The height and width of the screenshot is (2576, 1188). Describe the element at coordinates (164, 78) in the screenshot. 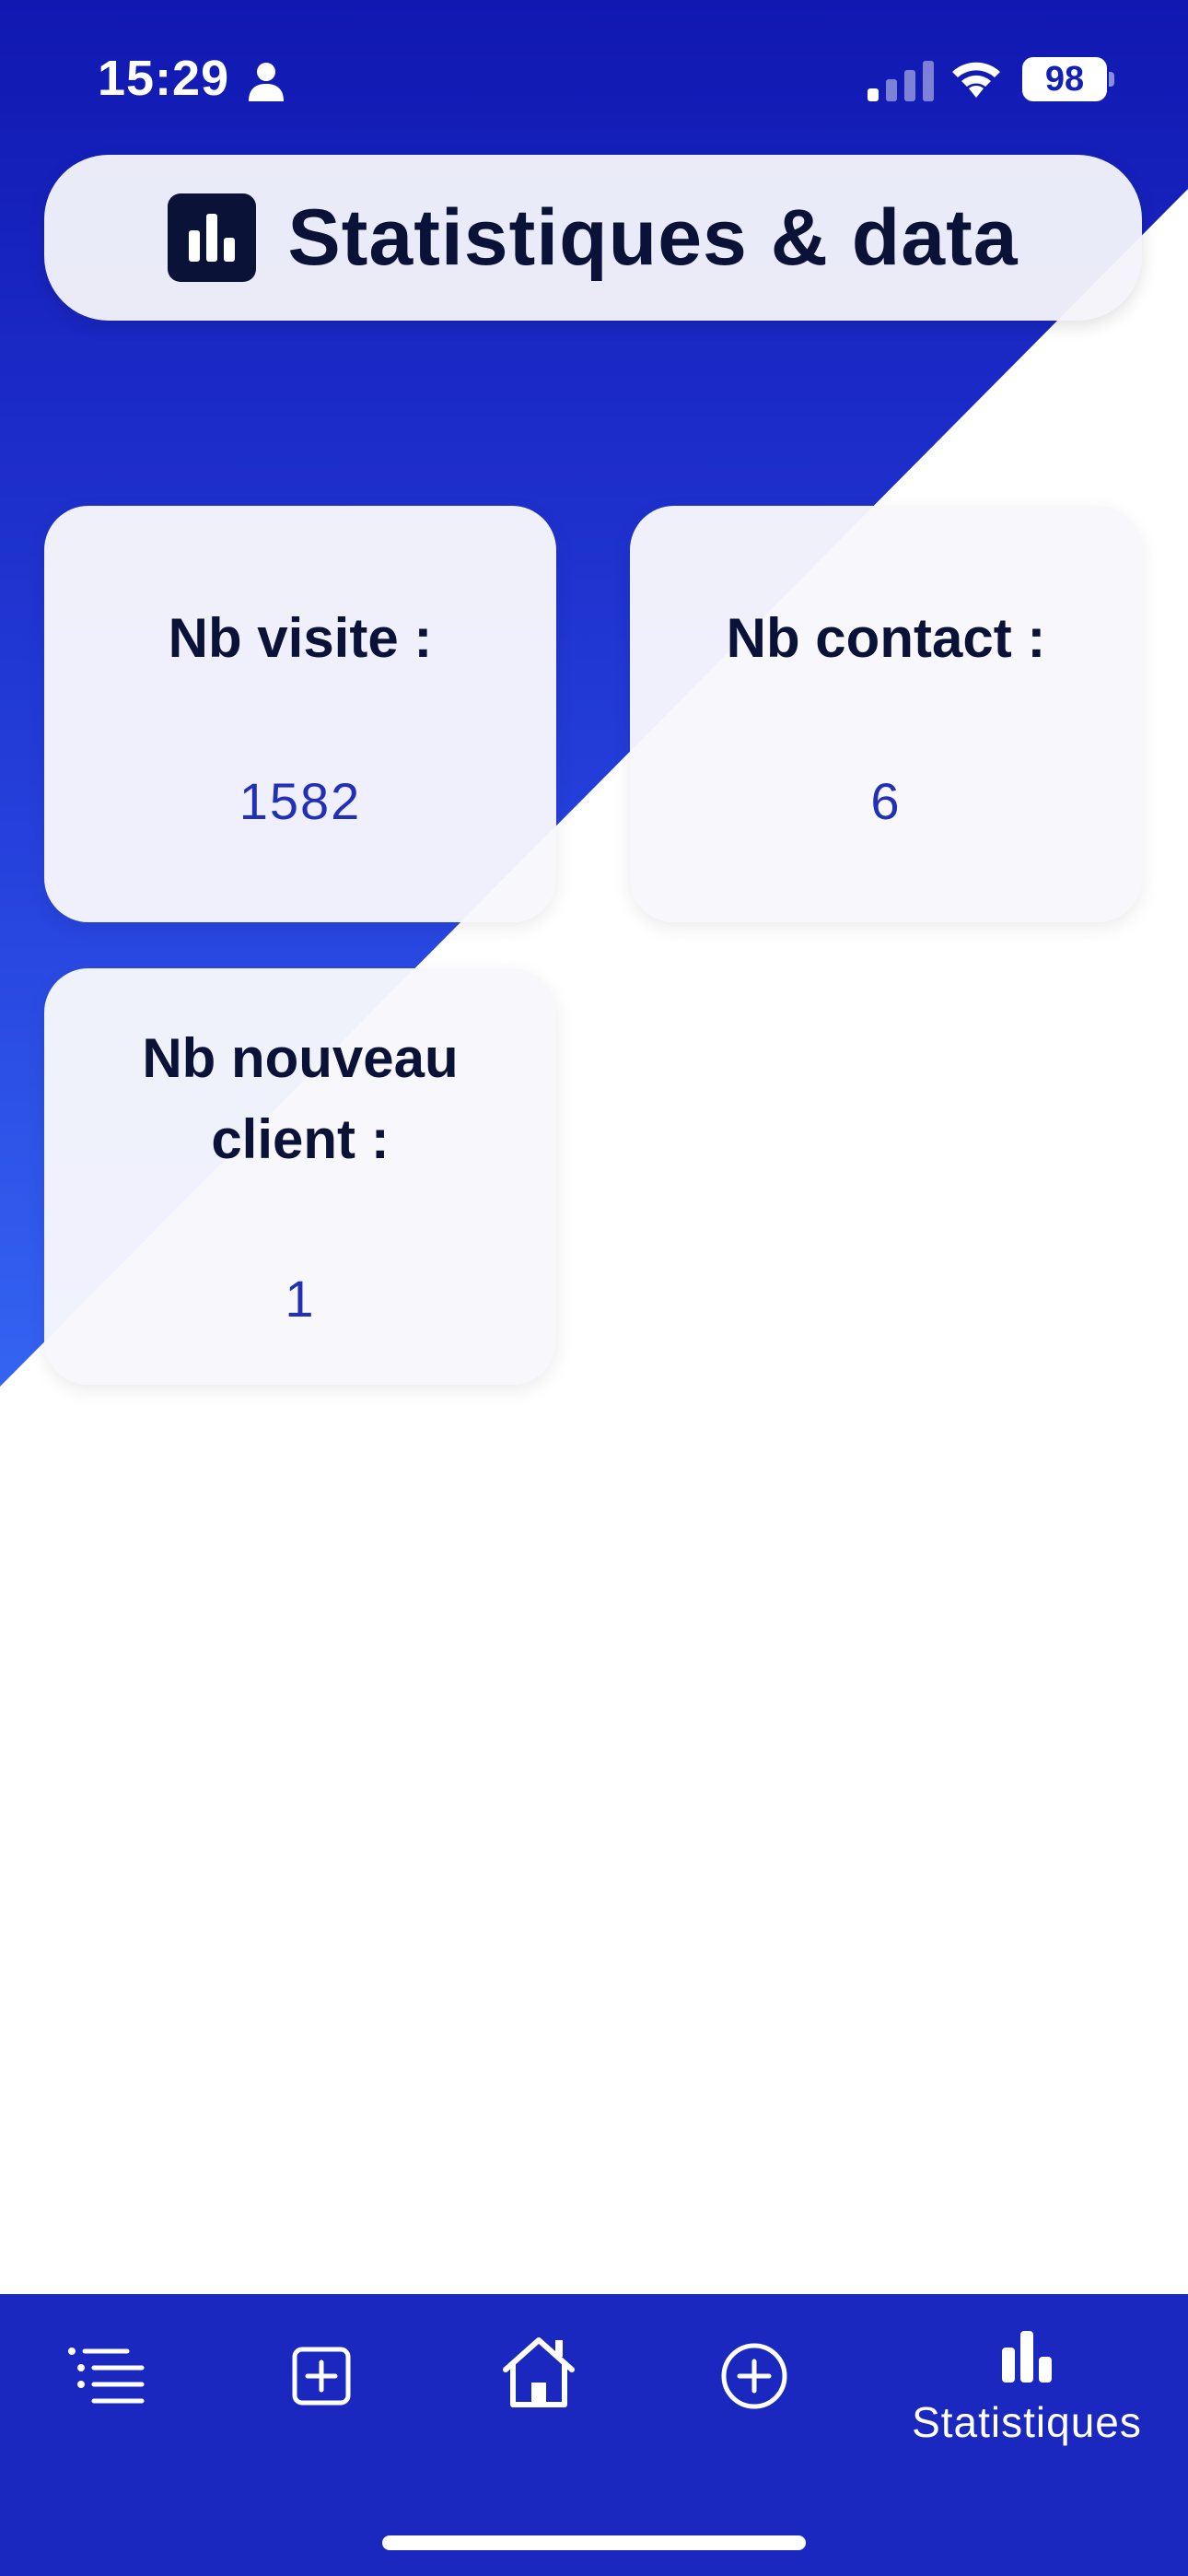

I see `status-time: 15:29` at that location.